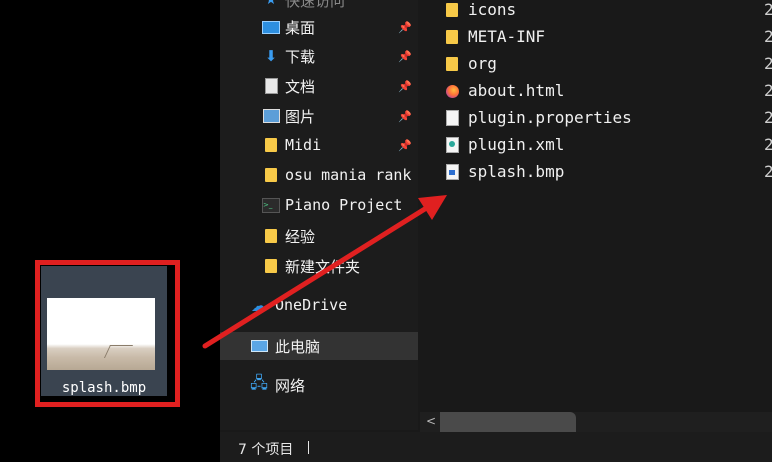 This screenshot has width=772, height=462. What do you see at coordinates (271, 116) in the screenshot?
I see `picture-icon` at bounding box center [271, 116].